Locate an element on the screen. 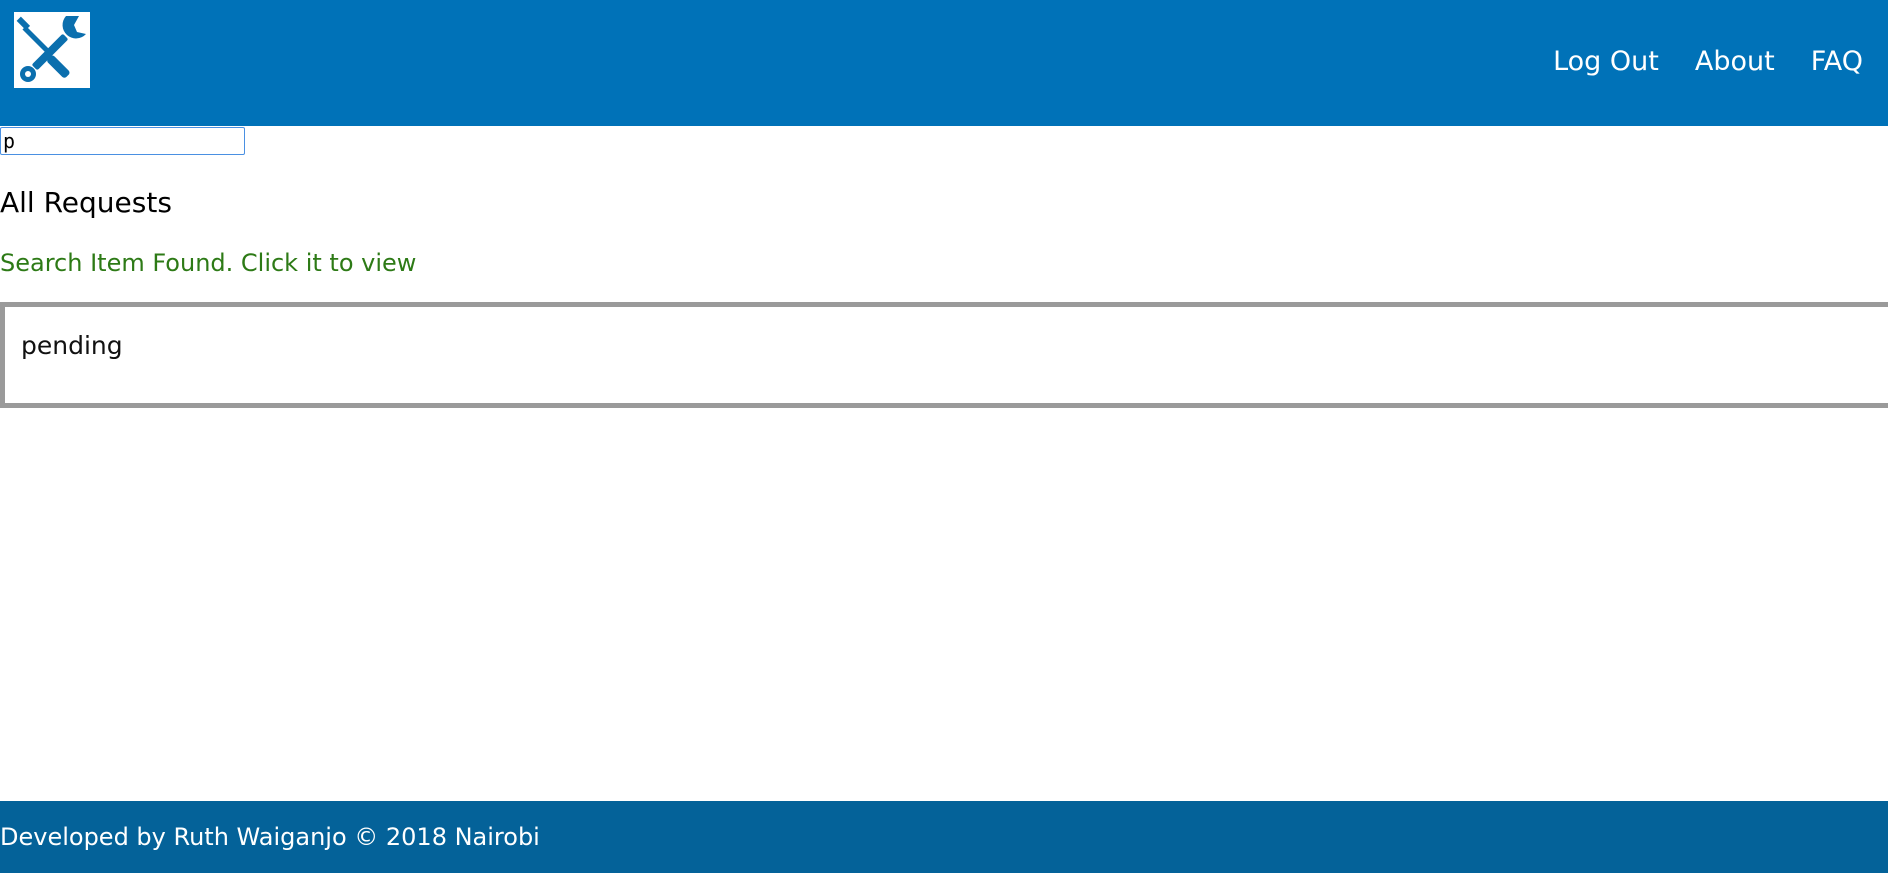 The image size is (1888, 873). wrench-screwdriver-icon is located at coordinates (51, 49).